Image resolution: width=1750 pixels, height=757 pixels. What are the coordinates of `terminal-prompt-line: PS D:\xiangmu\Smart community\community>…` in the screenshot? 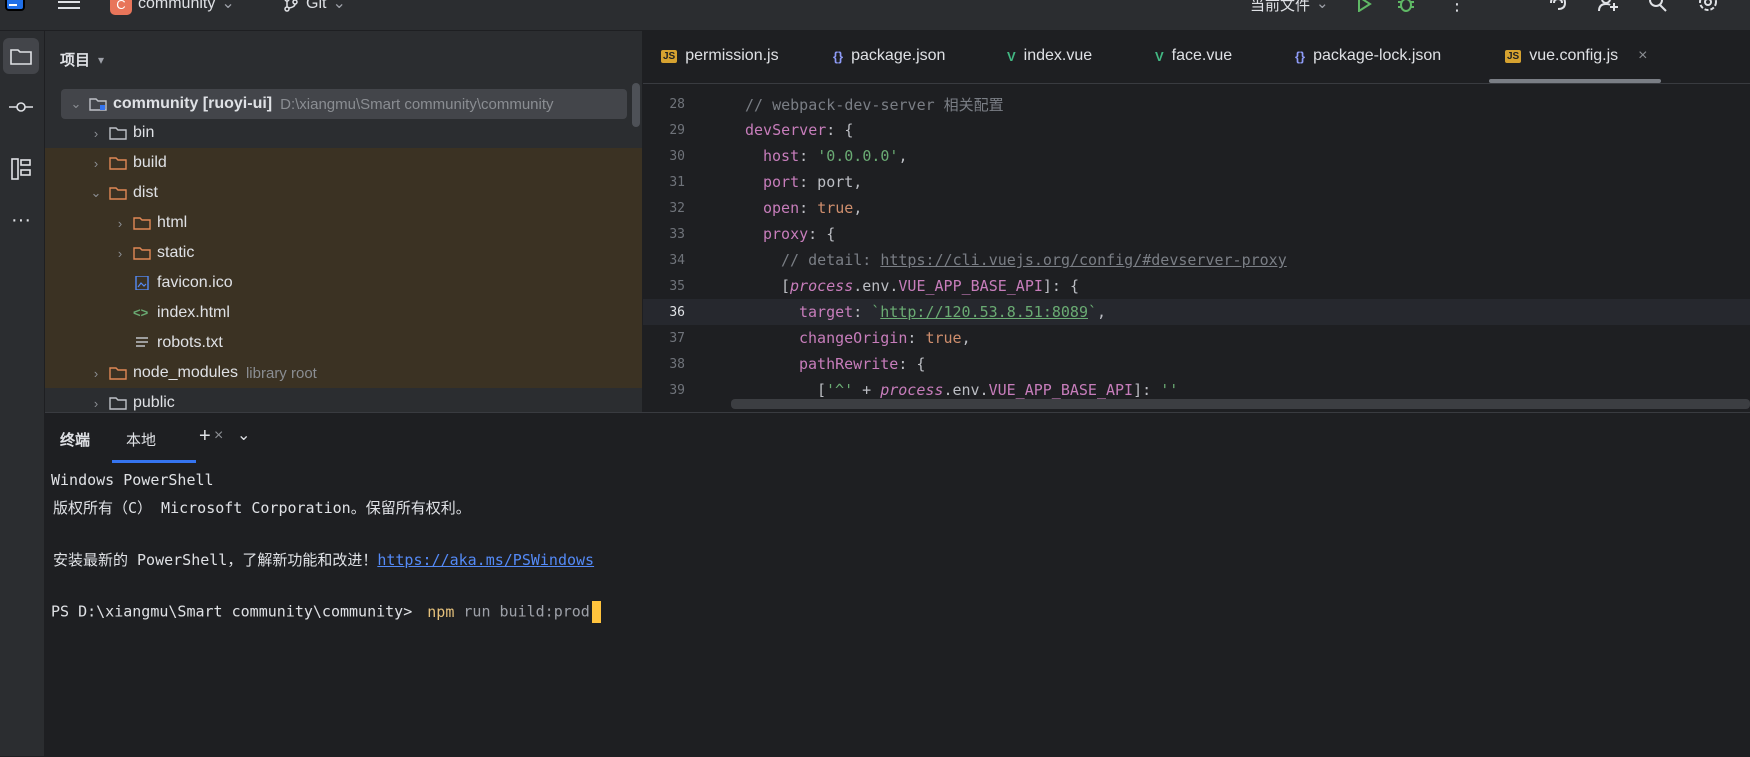 It's located at (326, 612).